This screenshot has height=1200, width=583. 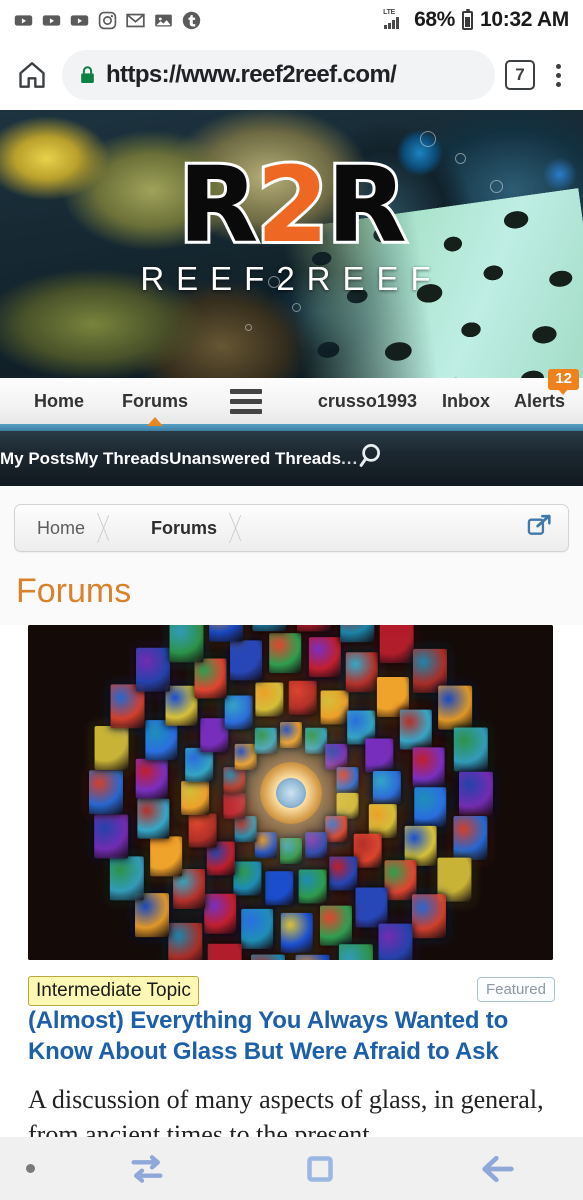 What do you see at coordinates (74, 591) in the screenshot?
I see `page-title: Forums` at bounding box center [74, 591].